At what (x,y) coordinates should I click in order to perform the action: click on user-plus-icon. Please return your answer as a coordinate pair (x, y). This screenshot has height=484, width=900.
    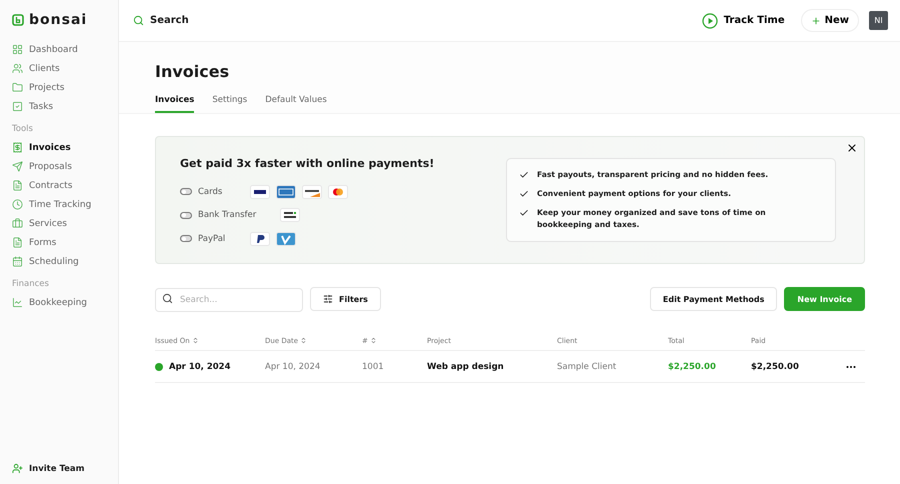
    Looking at the image, I should click on (17, 468).